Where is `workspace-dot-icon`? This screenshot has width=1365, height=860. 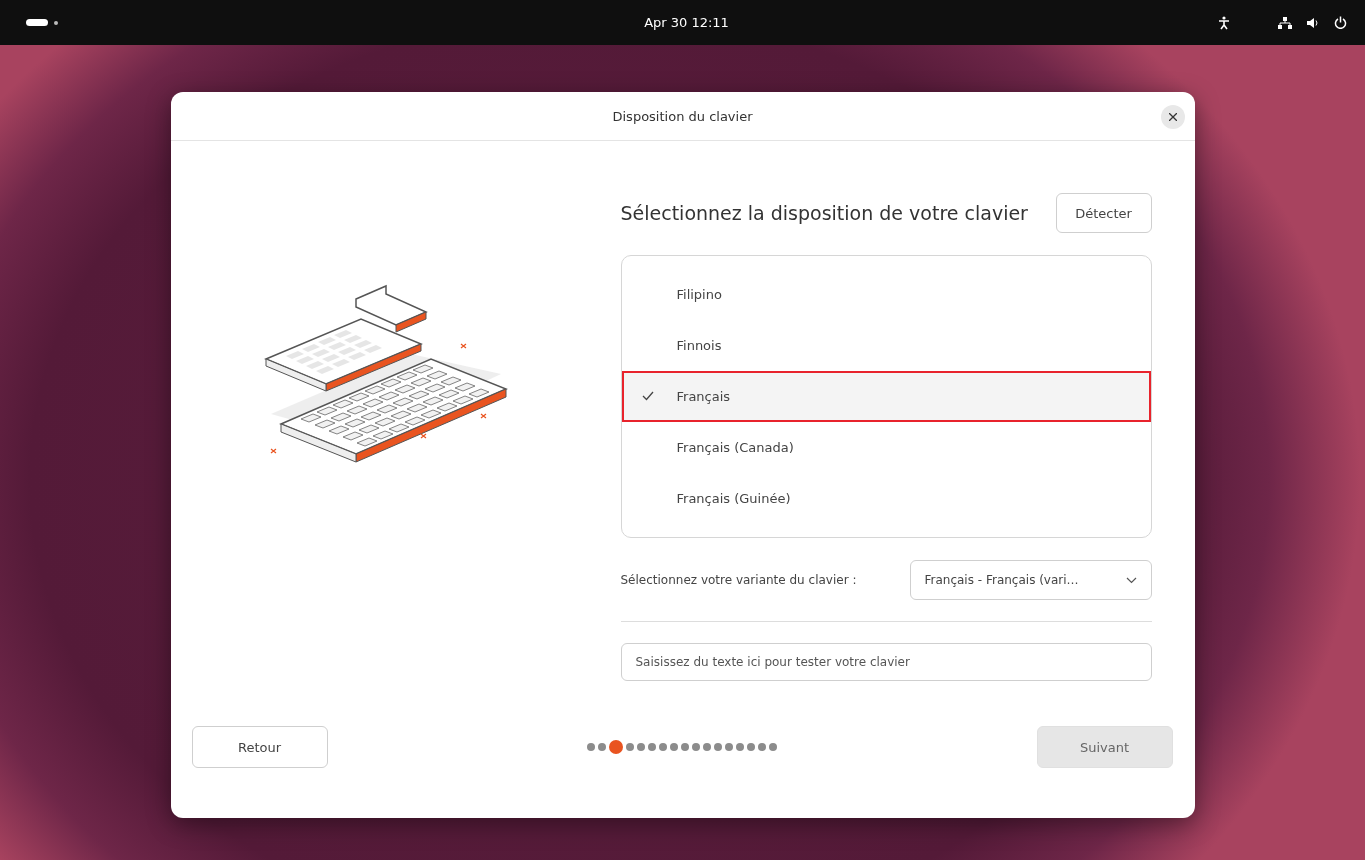
workspace-dot-icon is located at coordinates (56, 22).